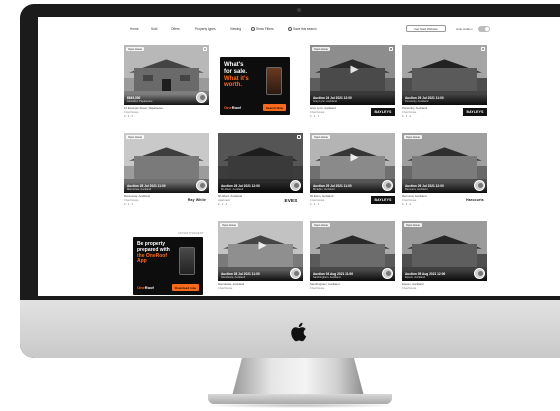 This screenshot has width=560, height=411. I want to click on save-search-button: Save this search, so click(302, 29).